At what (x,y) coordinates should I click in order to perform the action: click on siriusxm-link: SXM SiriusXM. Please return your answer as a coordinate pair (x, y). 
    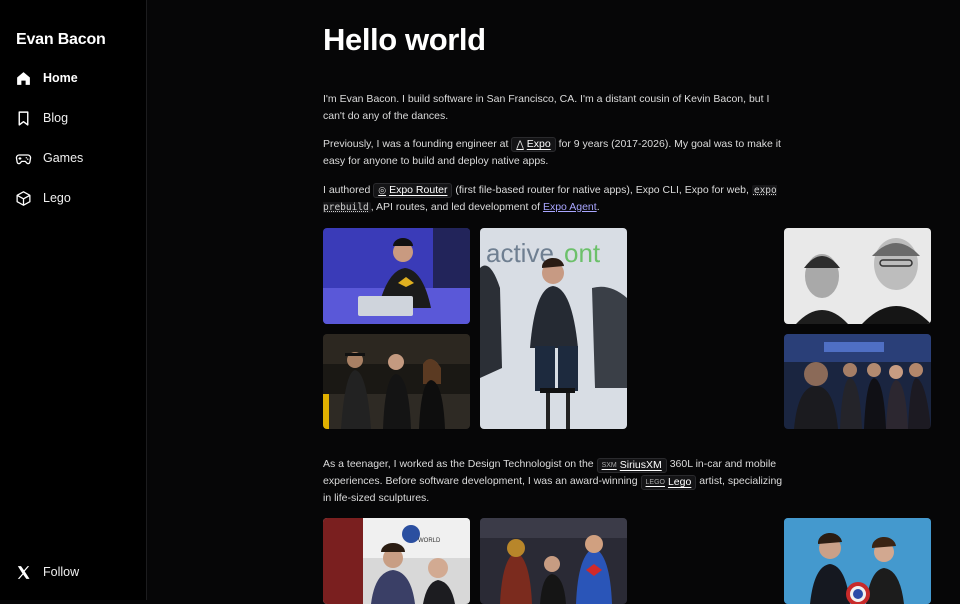
    Looking at the image, I should click on (631, 465).